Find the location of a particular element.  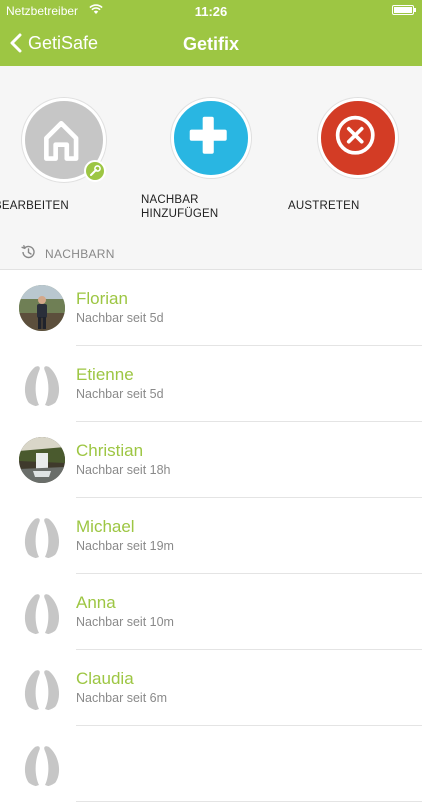

leave-button: AUSTRETEN is located at coordinates (355, 150).